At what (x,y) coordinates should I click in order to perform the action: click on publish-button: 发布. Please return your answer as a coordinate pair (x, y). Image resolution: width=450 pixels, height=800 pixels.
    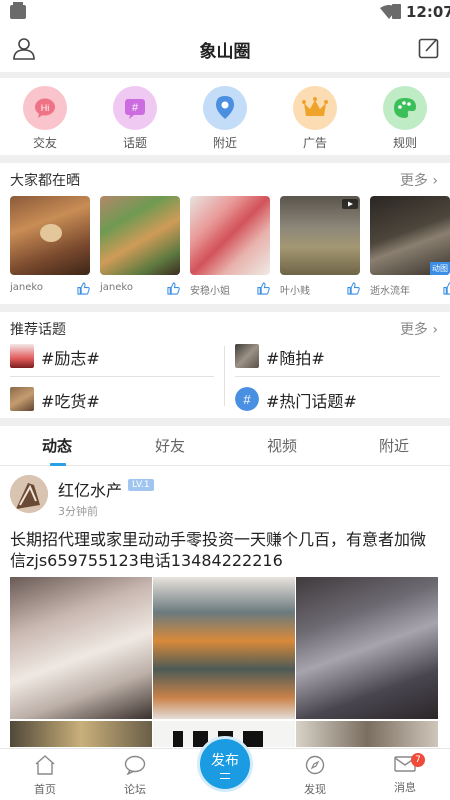
    Looking at the image, I should click on (225, 764).